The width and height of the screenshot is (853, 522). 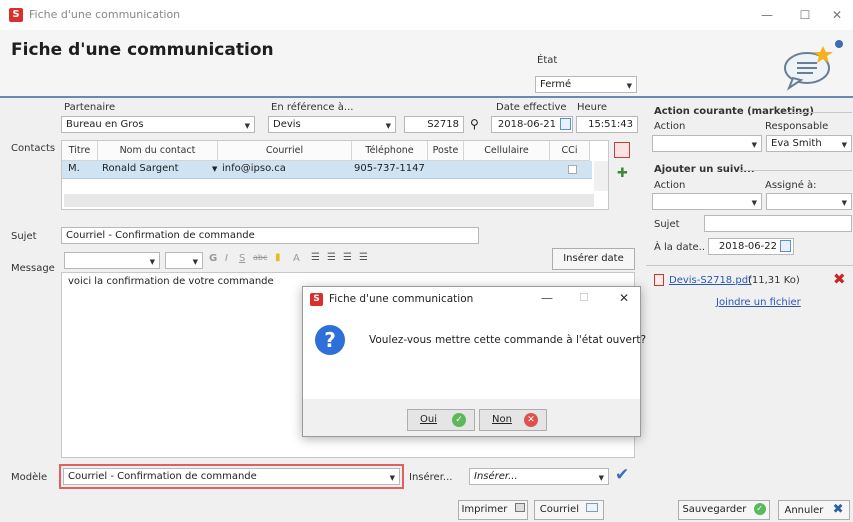 I want to click on maximize-button: ☐, so click(x=805, y=15).